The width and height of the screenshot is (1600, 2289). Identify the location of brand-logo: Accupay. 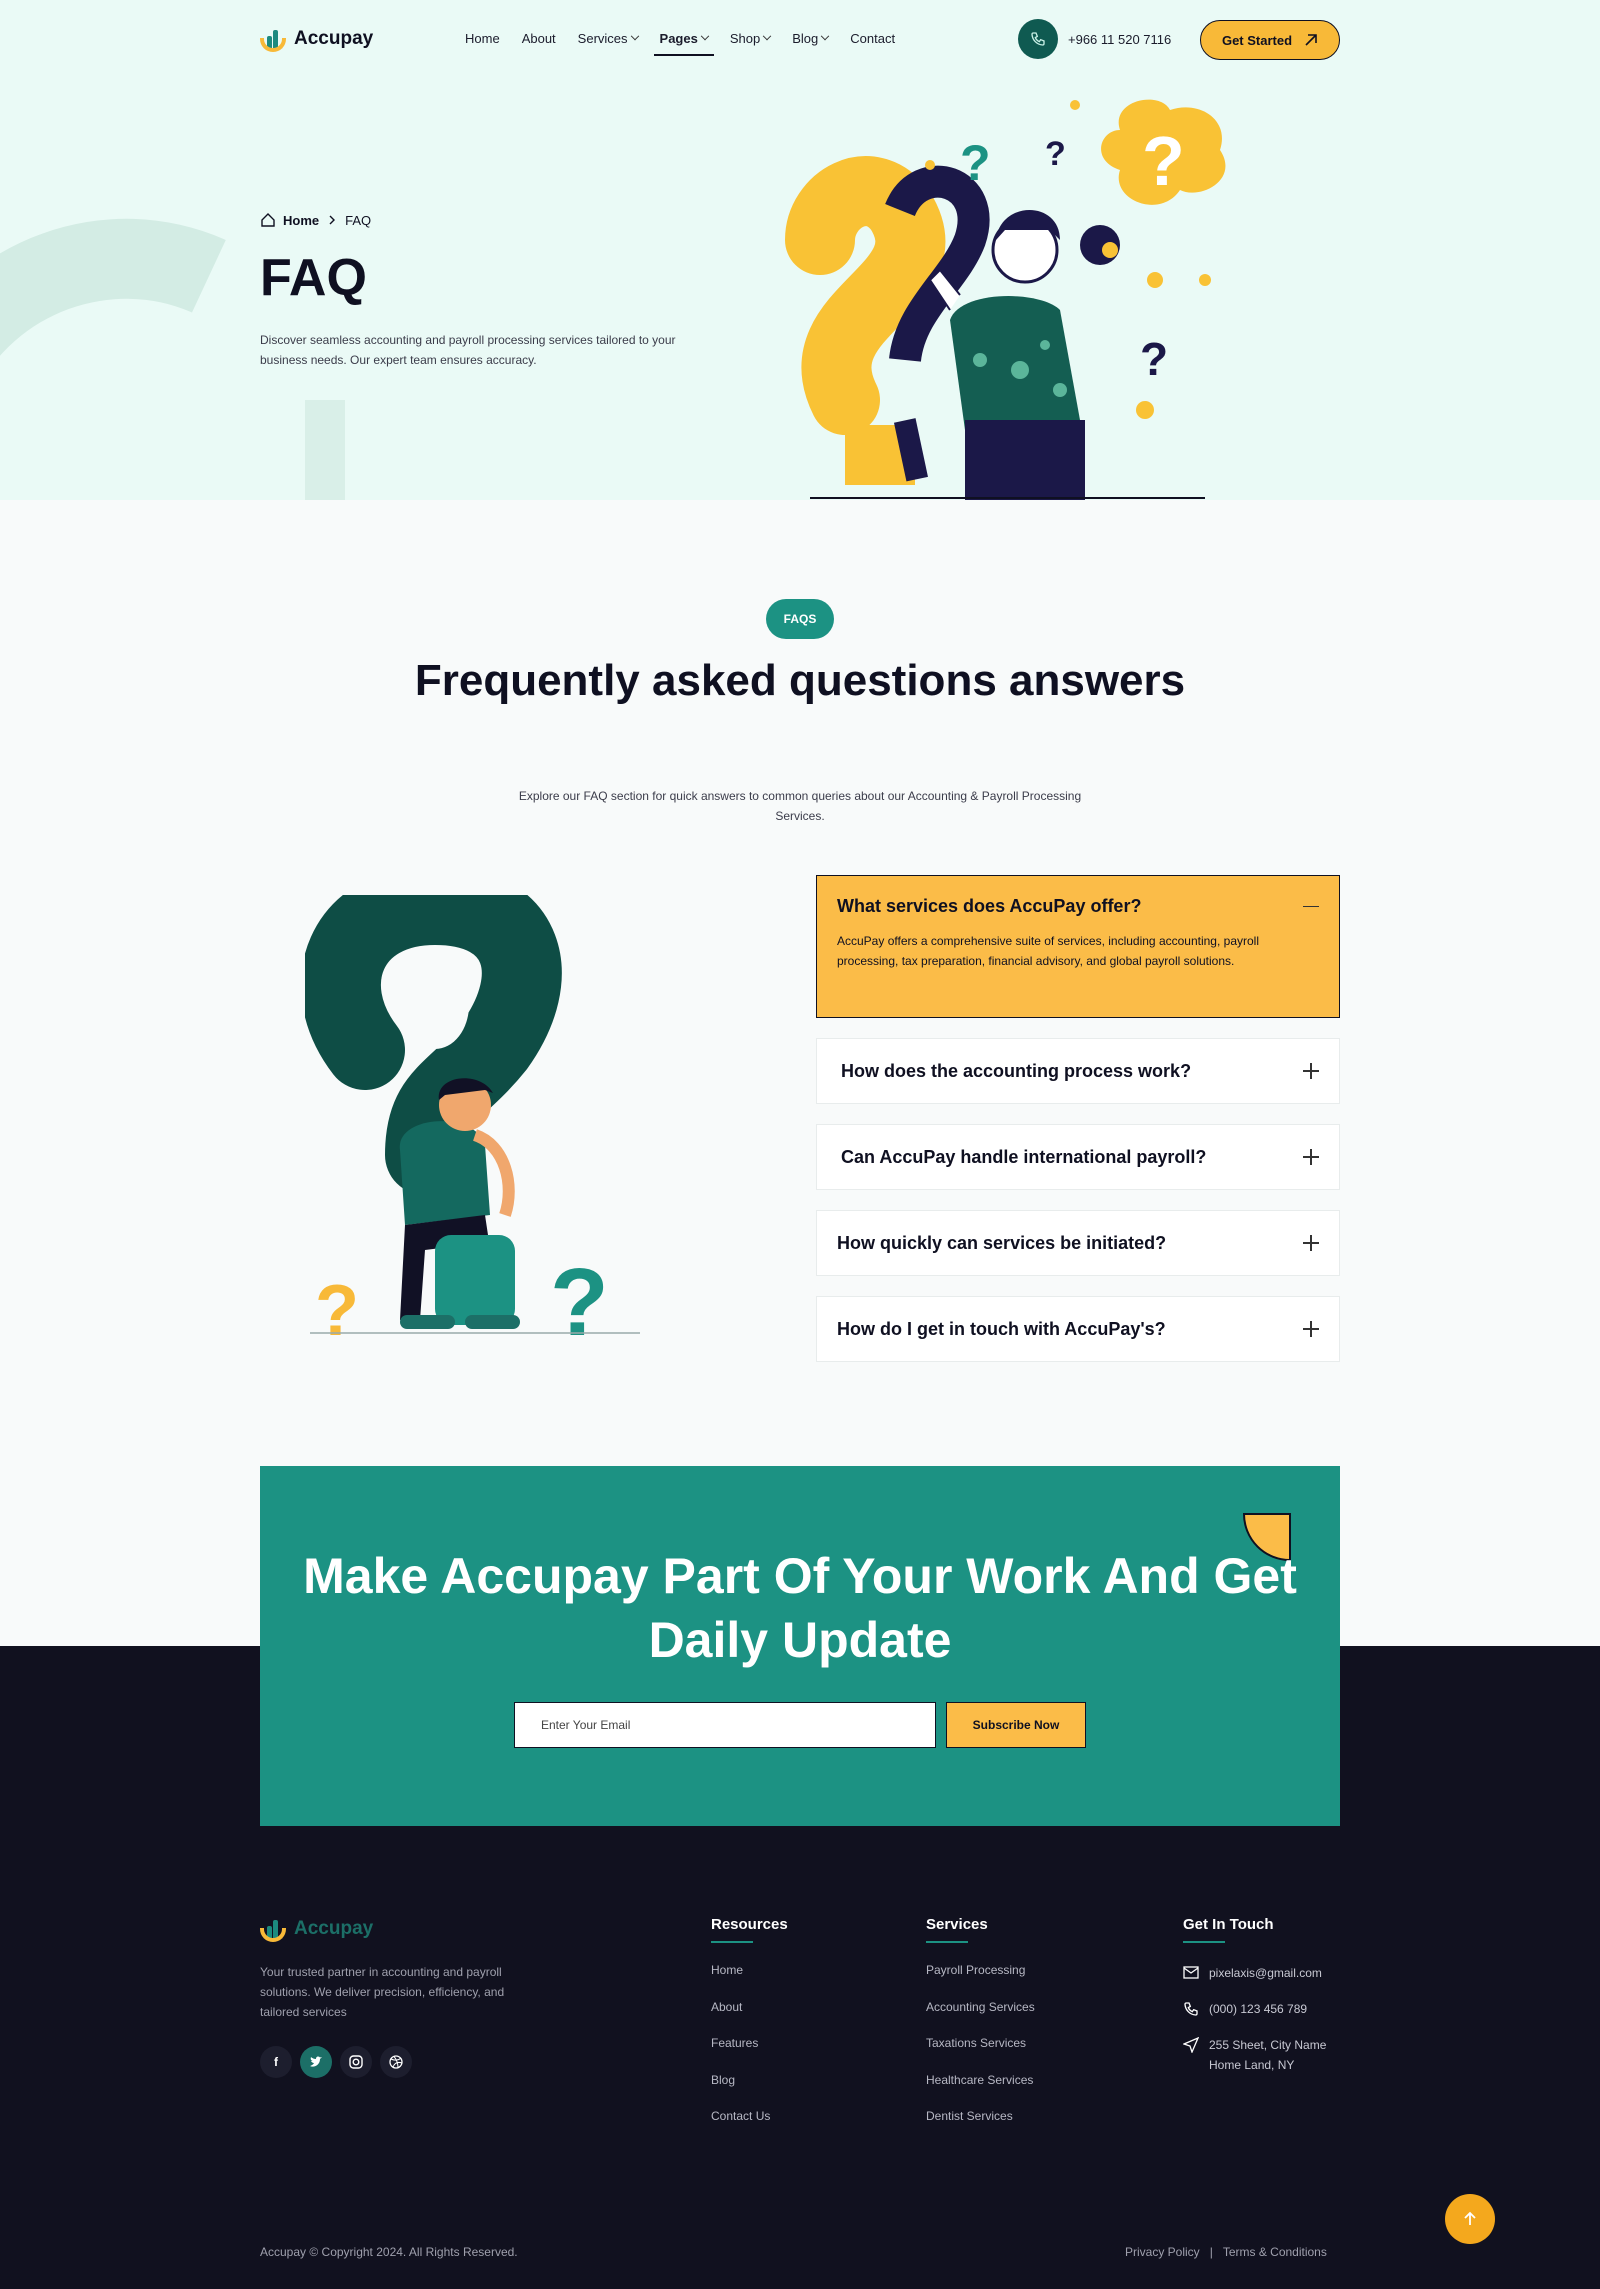
(316, 39).